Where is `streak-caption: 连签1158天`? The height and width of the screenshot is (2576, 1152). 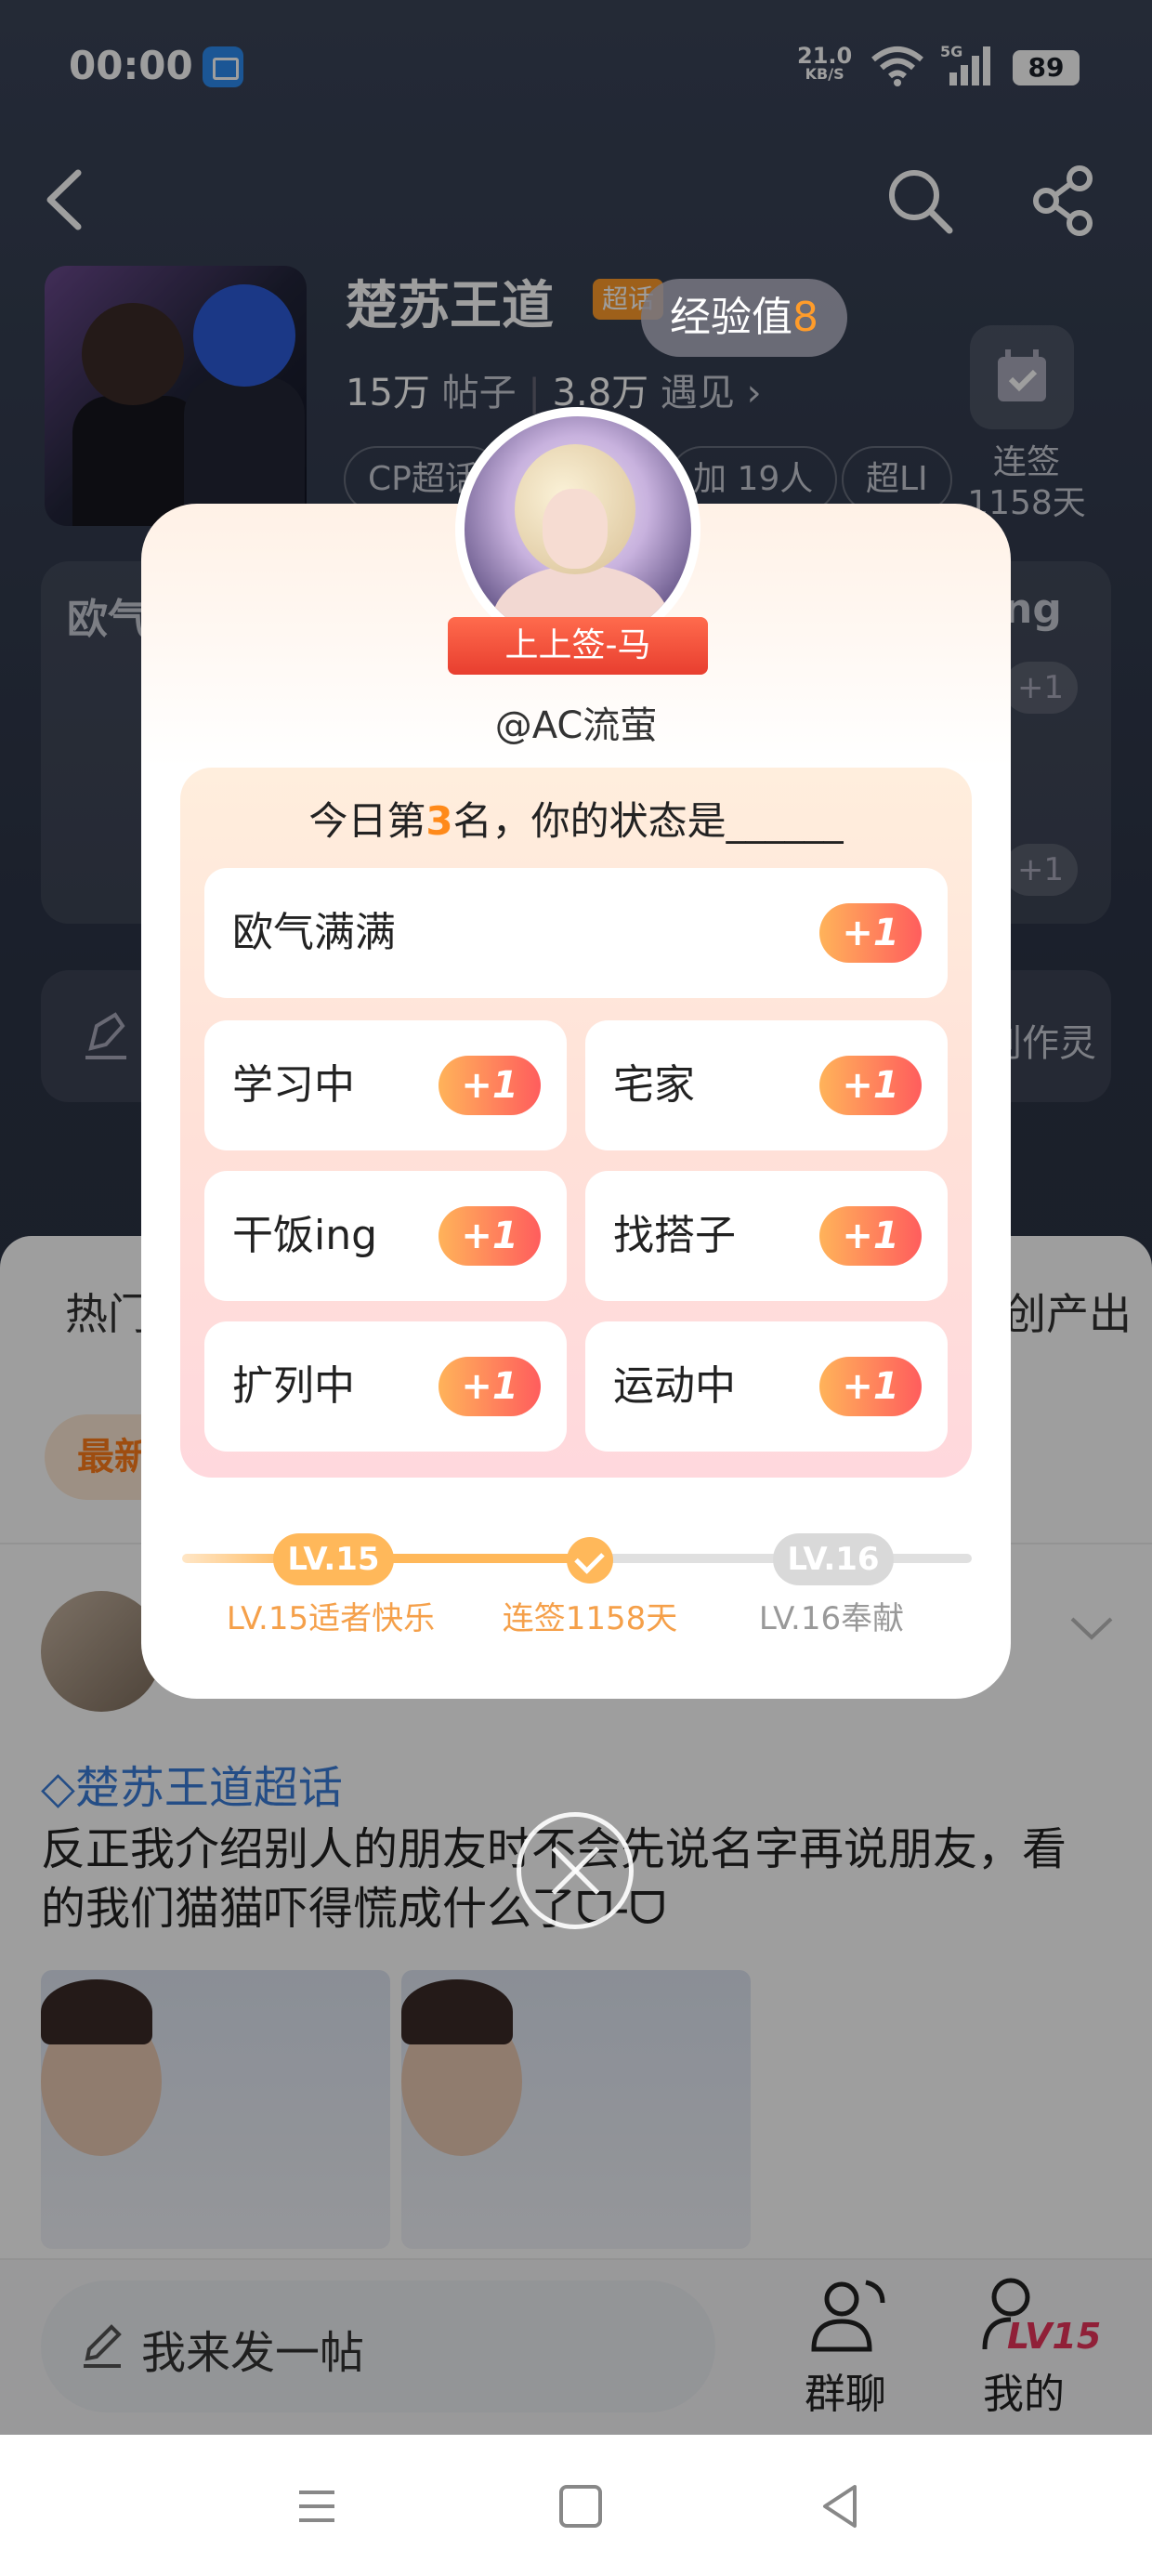
streak-caption: 连签1158天 is located at coordinates (590, 1618).